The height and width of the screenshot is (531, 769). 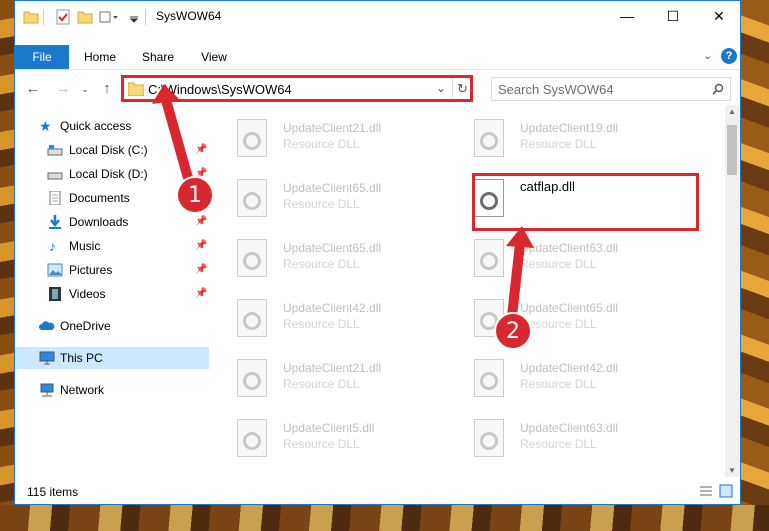 What do you see at coordinates (82, 390) in the screenshot?
I see `sidebar-item-label: Network` at bounding box center [82, 390].